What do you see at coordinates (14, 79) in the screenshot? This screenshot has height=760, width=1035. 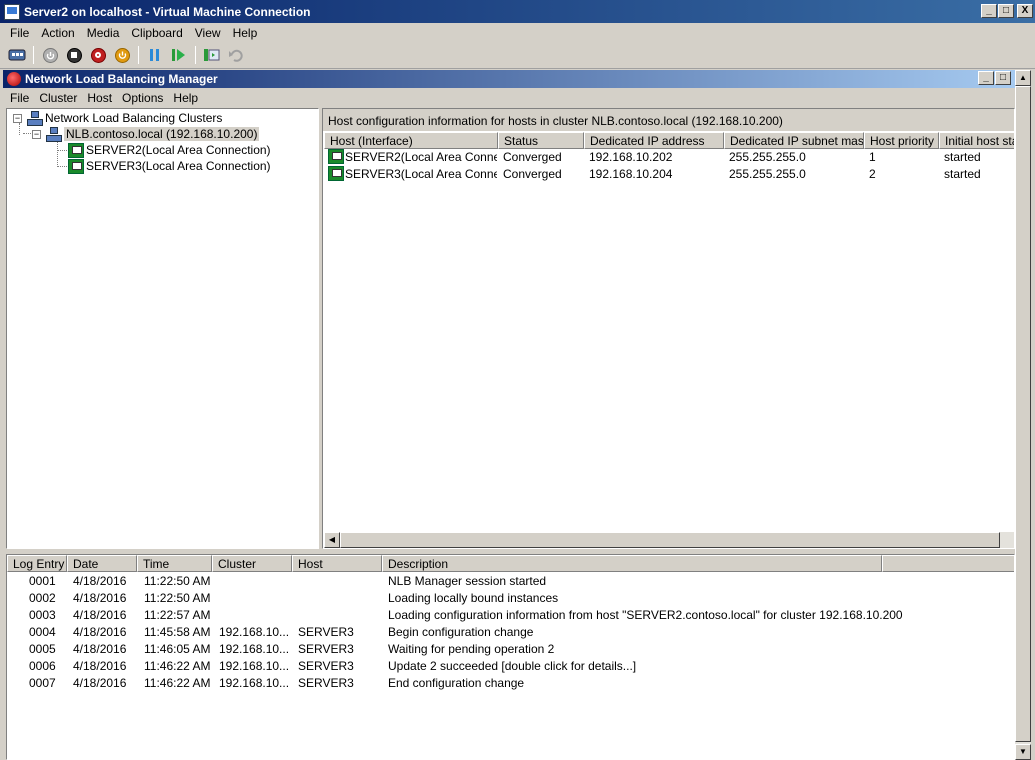 I see `nlb-manager-icon` at bounding box center [14, 79].